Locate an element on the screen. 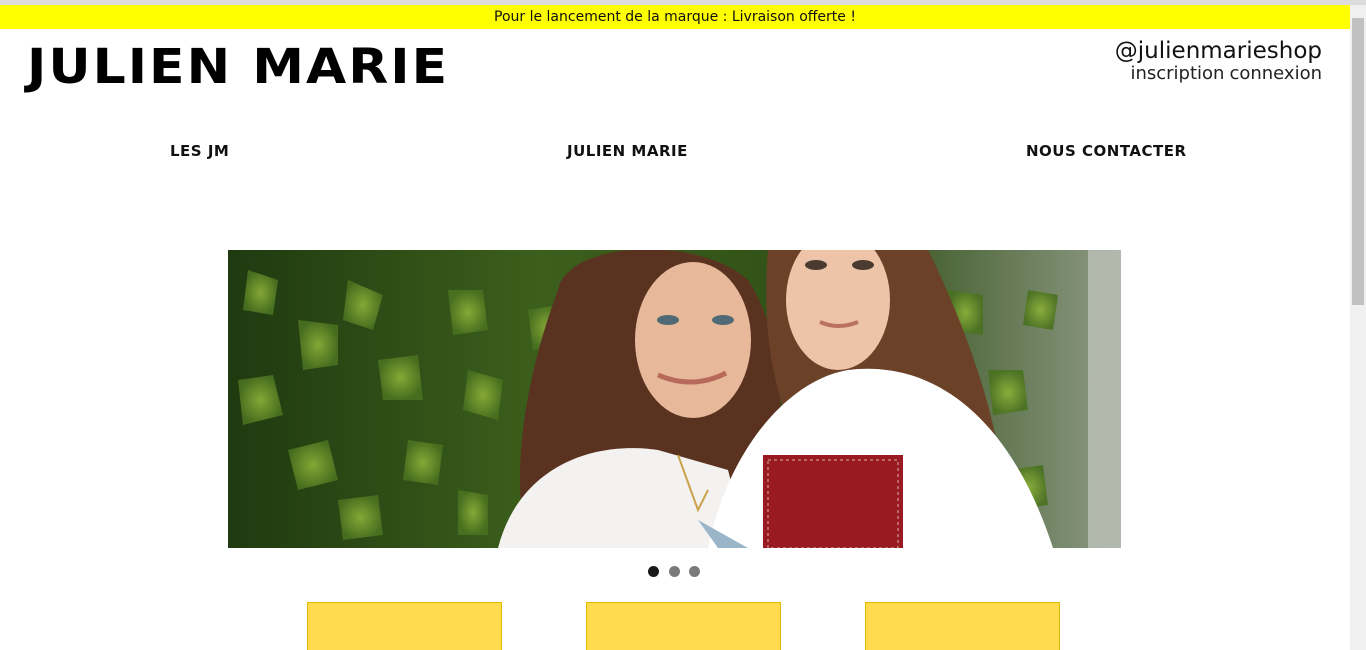 Image resolution: width=1366 pixels, height=650 pixels. signup-link: inscription is located at coordinates (1177, 73).